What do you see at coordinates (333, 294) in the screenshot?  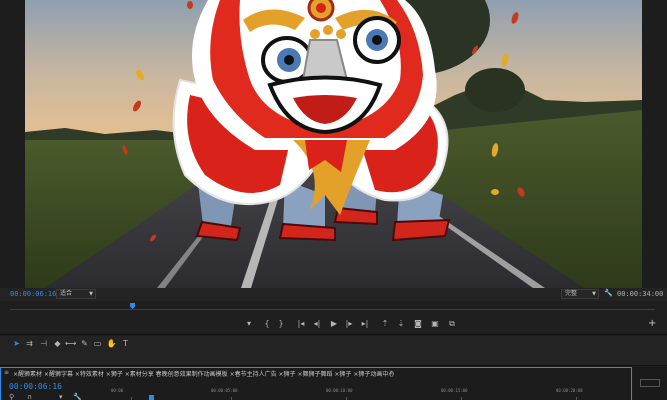 I see `monitor-timecode-bar: 00:00:06:16 适合 ▼ 完整 ▼ 🔧 00:00:34:00` at bounding box center [333, 294].